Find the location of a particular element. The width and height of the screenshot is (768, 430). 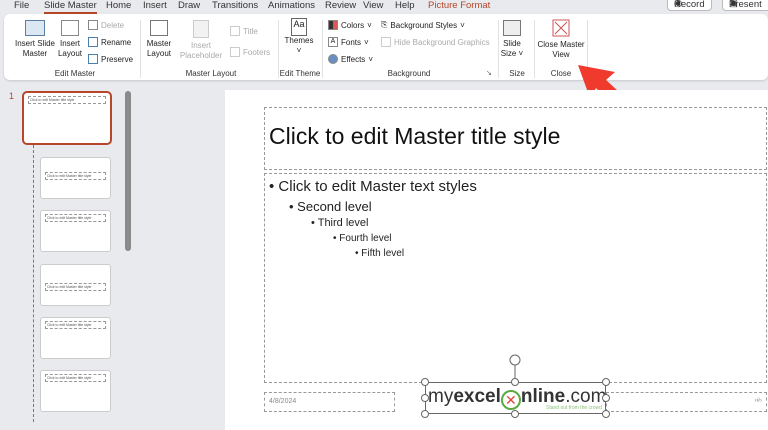

label: Fonts is located at coordinates (351, 42).